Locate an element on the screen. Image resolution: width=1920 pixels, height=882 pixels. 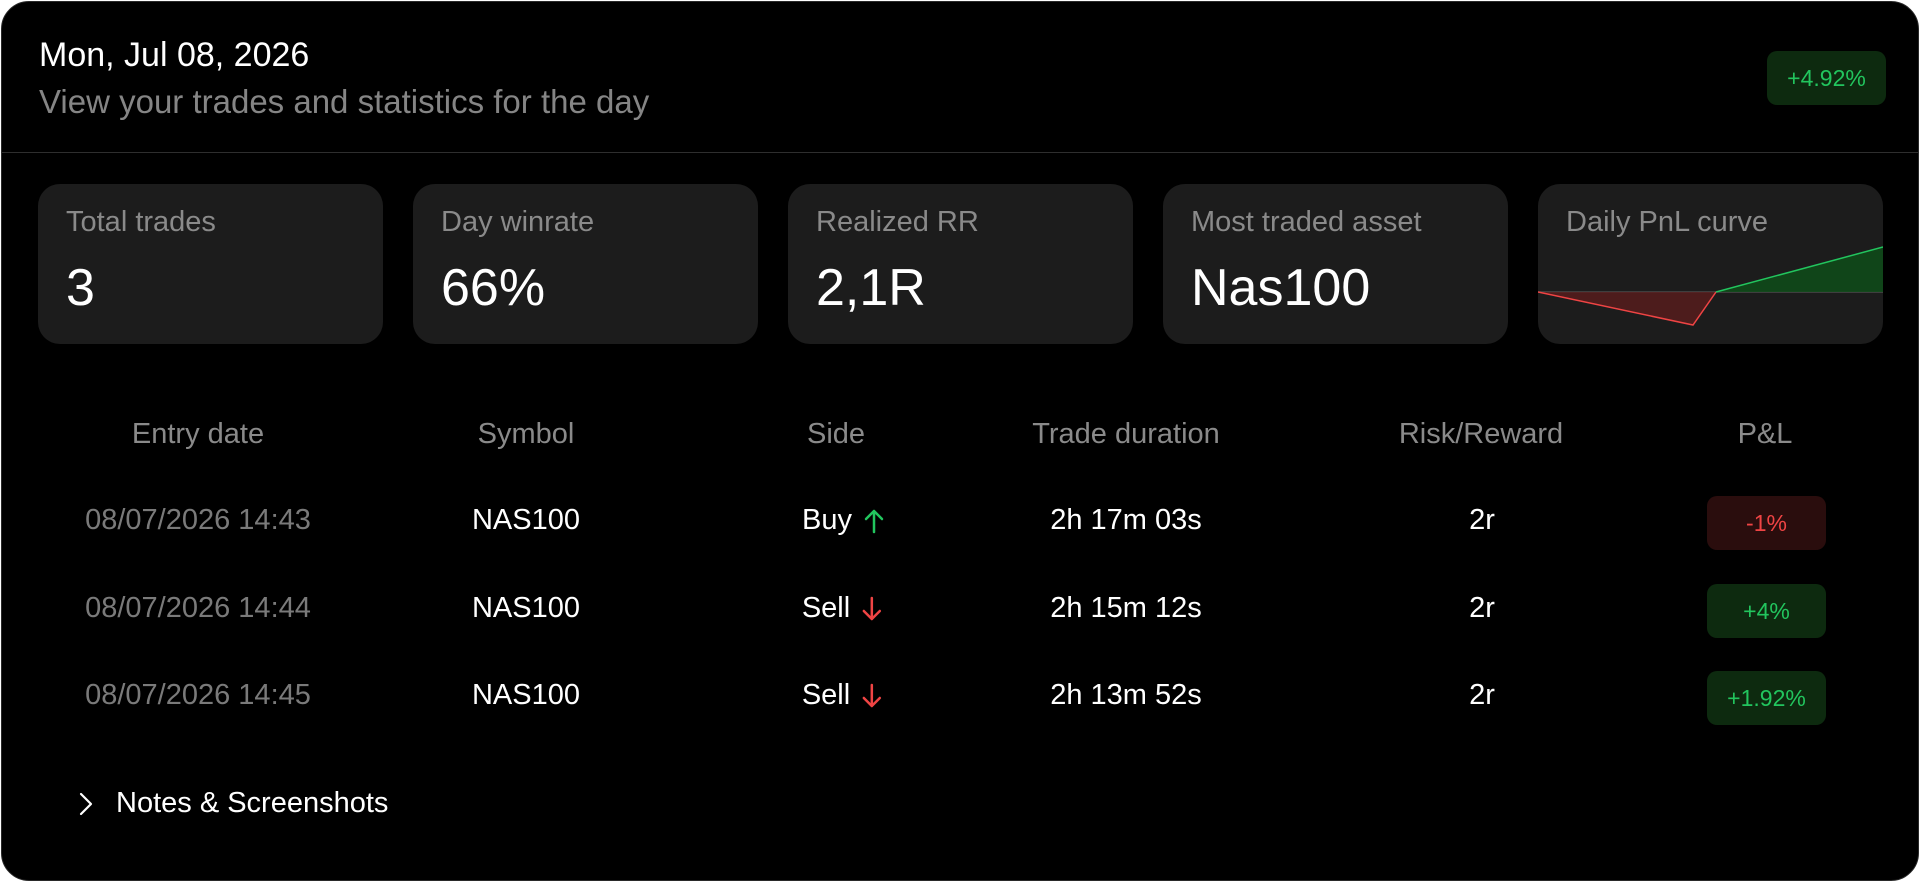
side-cell: Buy is located at coordinates (844, 520).